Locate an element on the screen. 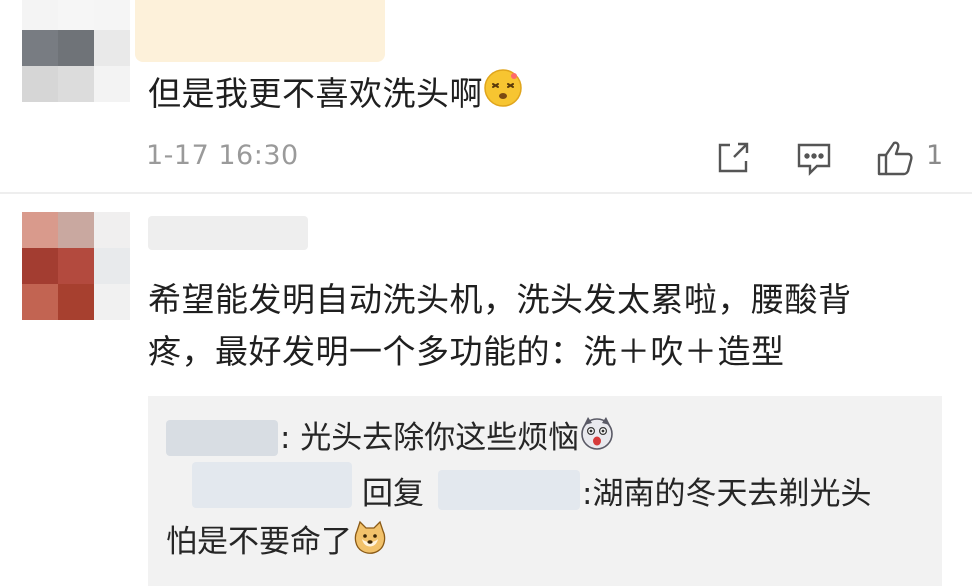 The width and height of the screenshot is (972, 586). like-icon is located at coordinates (895, 158).